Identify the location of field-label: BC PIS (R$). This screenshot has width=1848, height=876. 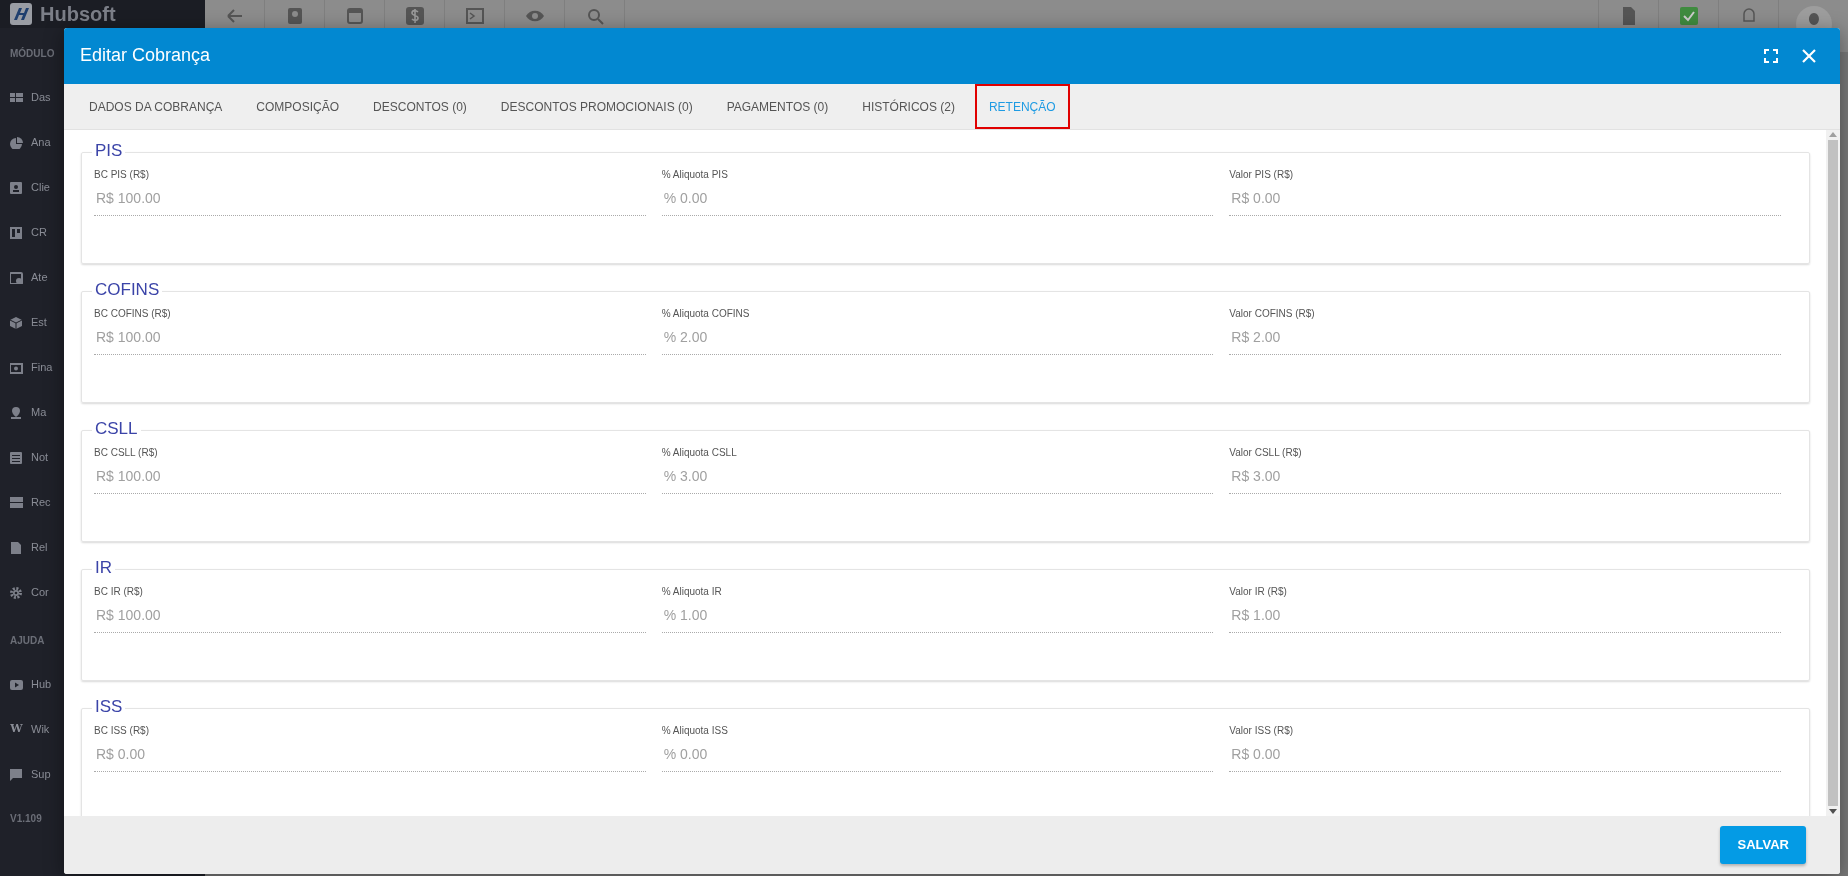
(122, 175).